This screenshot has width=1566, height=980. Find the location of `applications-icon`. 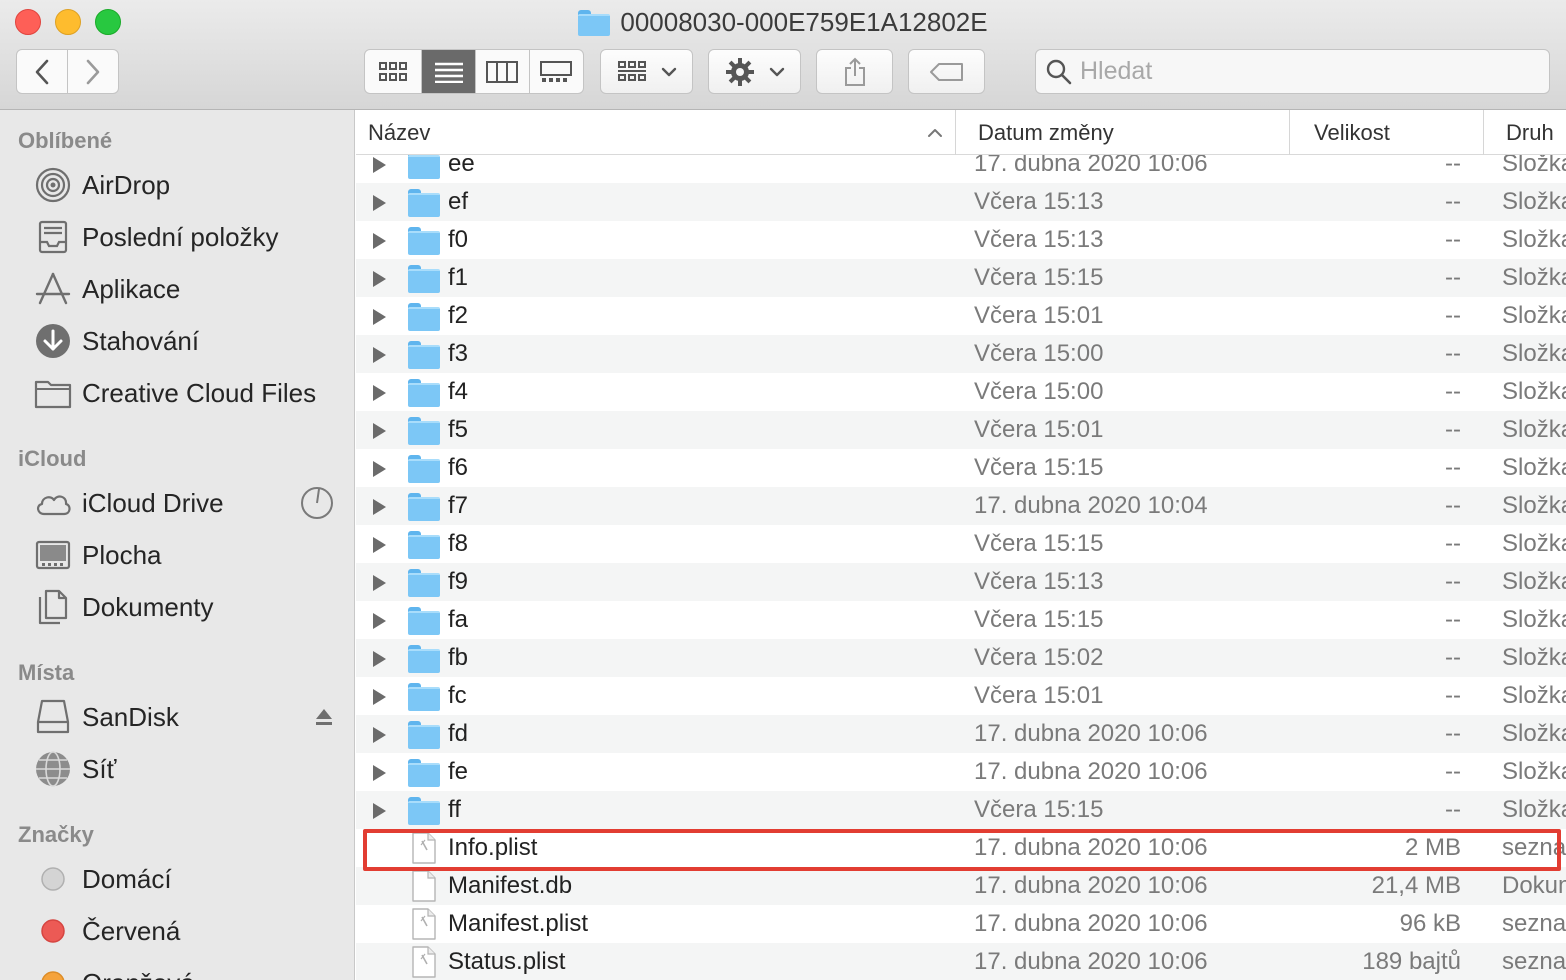

applications-icon is located at coordinates (53, 289).